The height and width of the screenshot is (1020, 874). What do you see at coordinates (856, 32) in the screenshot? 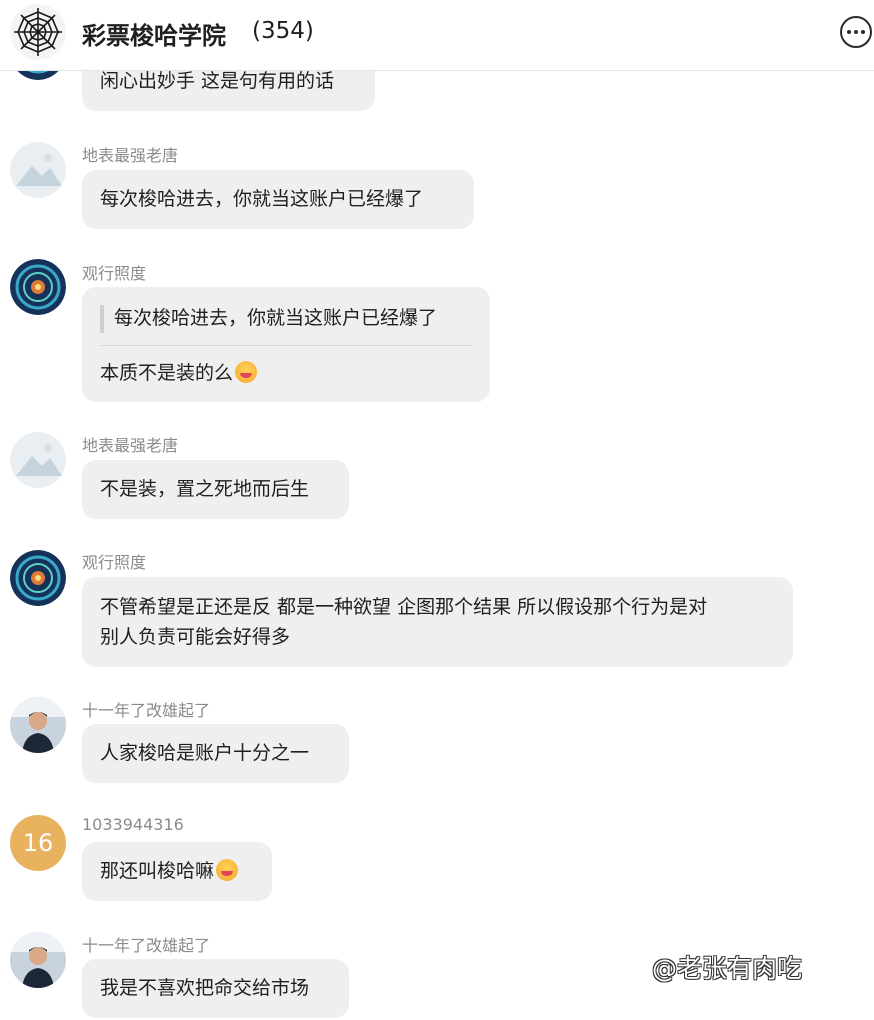
I see `more-options-icon` at bounding box center [856, 32].